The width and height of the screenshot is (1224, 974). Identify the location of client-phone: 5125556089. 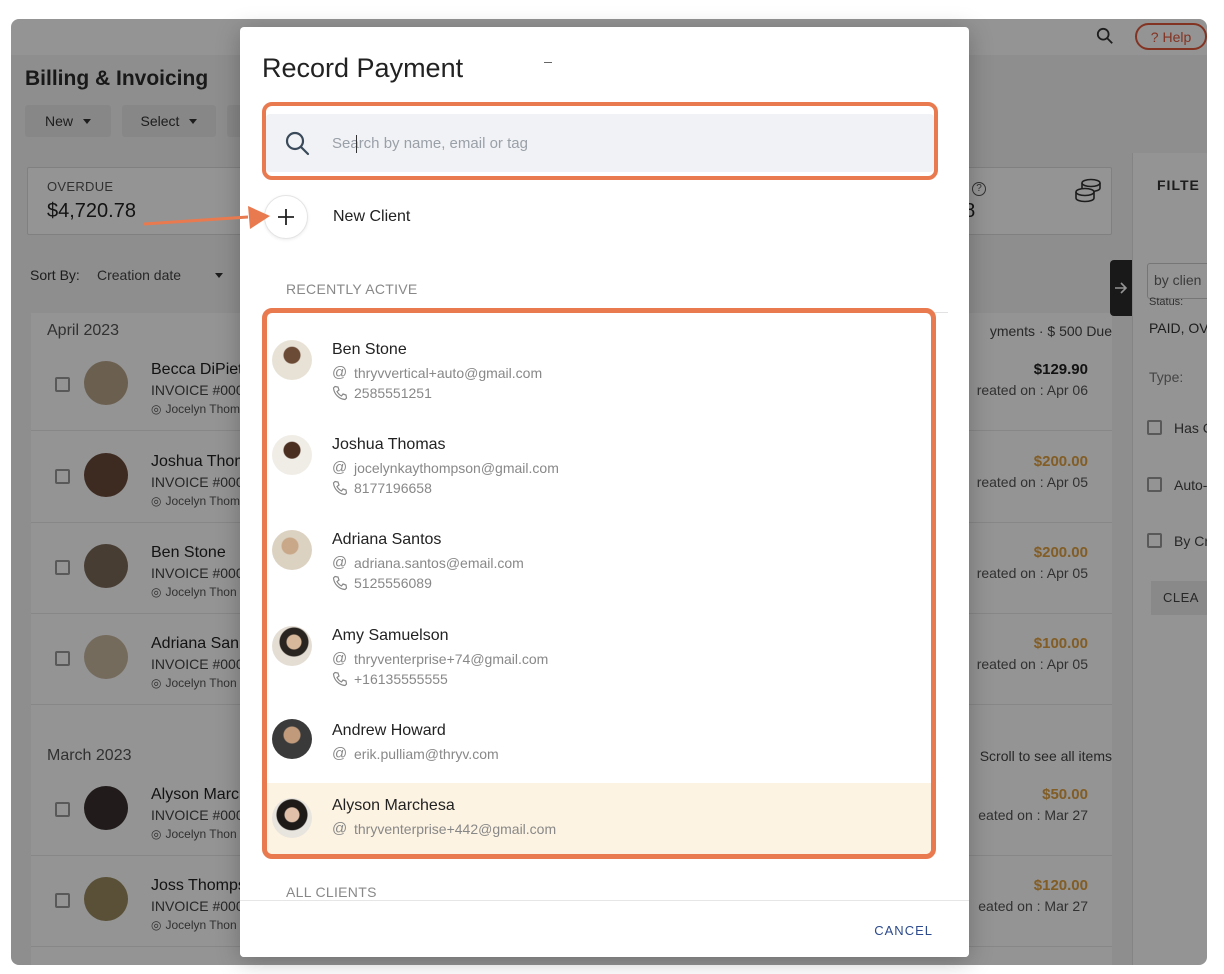
(382, 583).